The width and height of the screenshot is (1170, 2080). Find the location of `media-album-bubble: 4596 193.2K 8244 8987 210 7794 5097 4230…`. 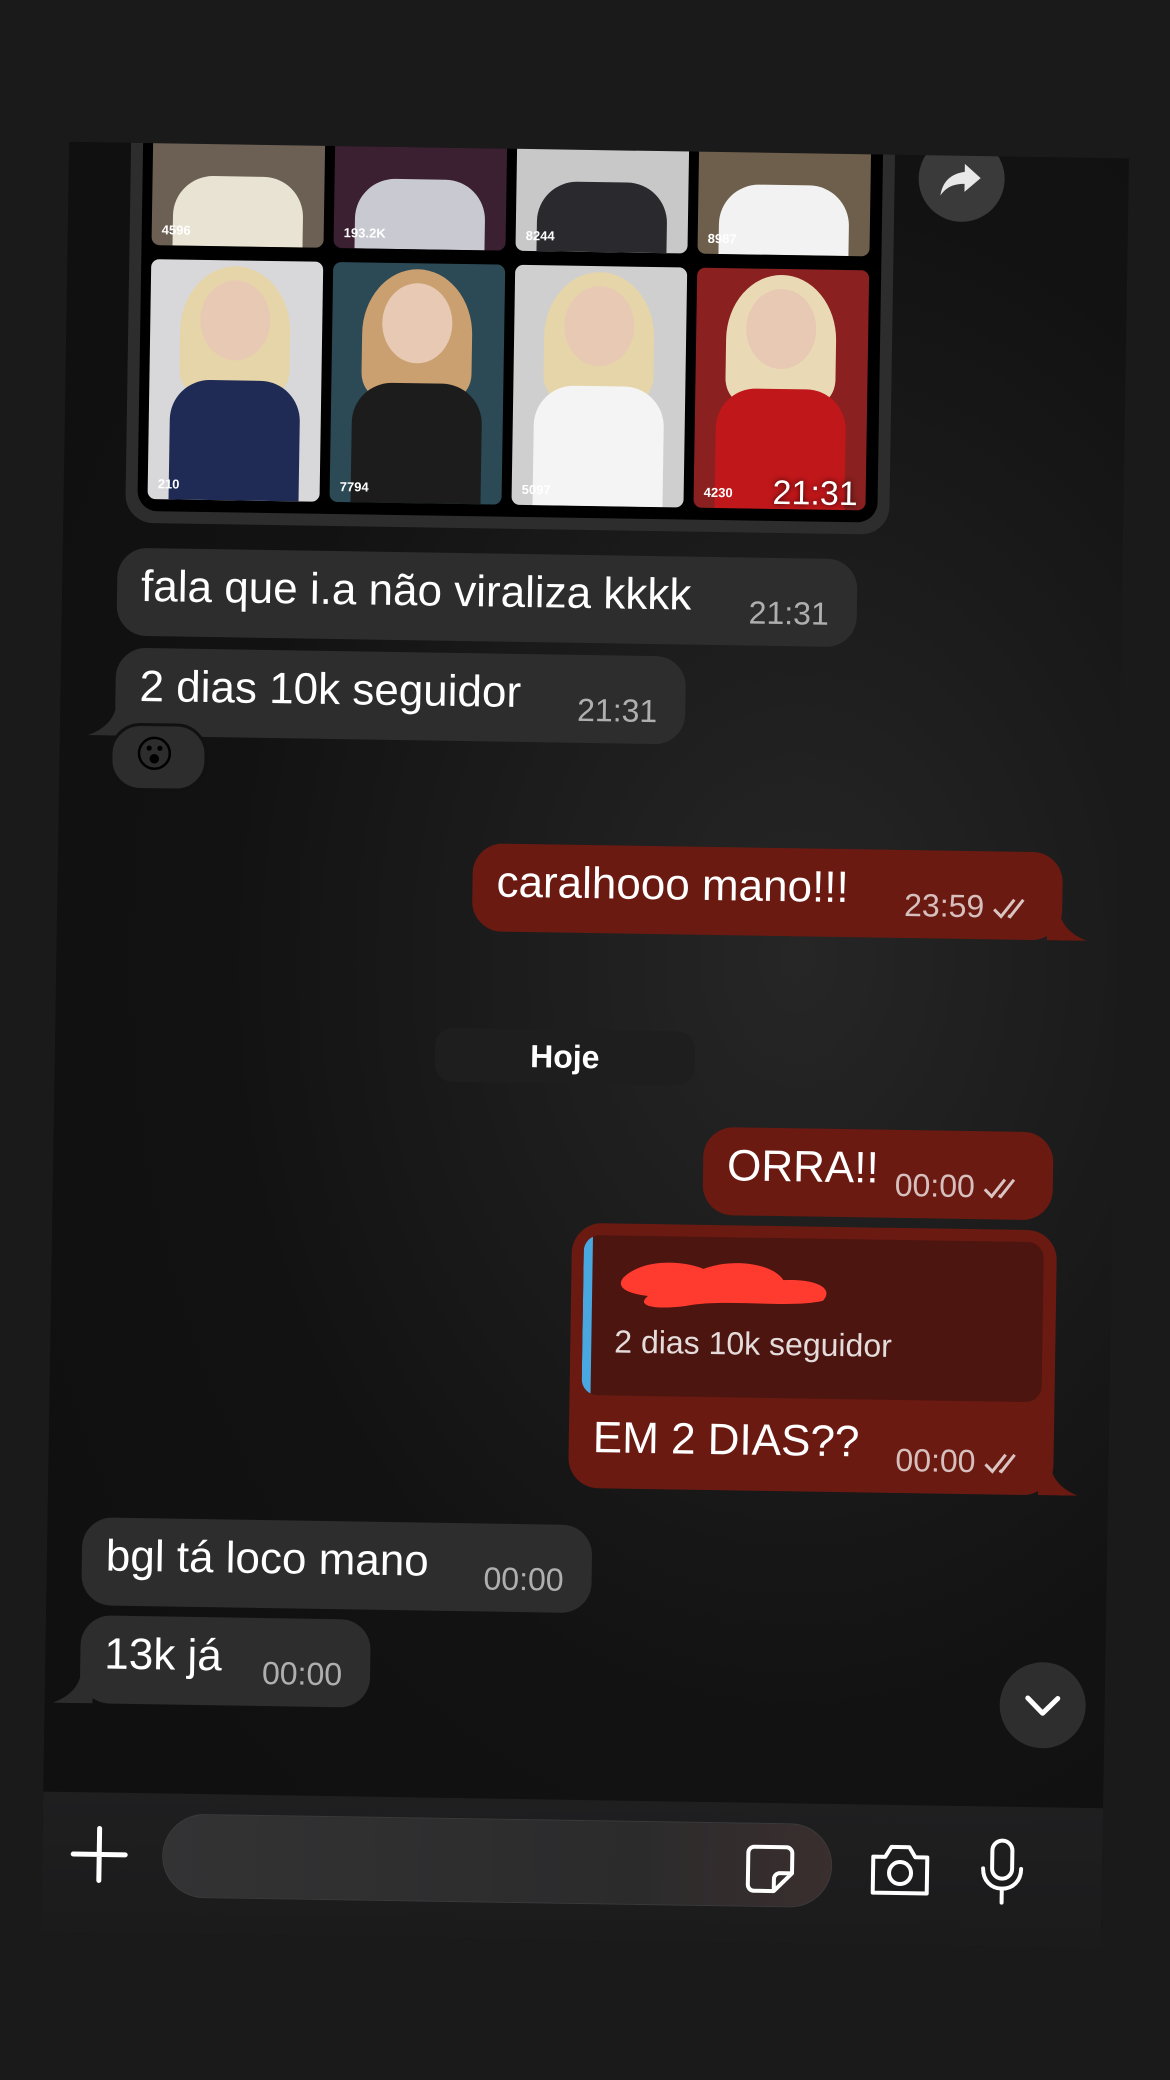

media-album-bubble: 4596 193.2K 8244 8987 210 7794 5097 4230… is located at coordinates (510, 338).